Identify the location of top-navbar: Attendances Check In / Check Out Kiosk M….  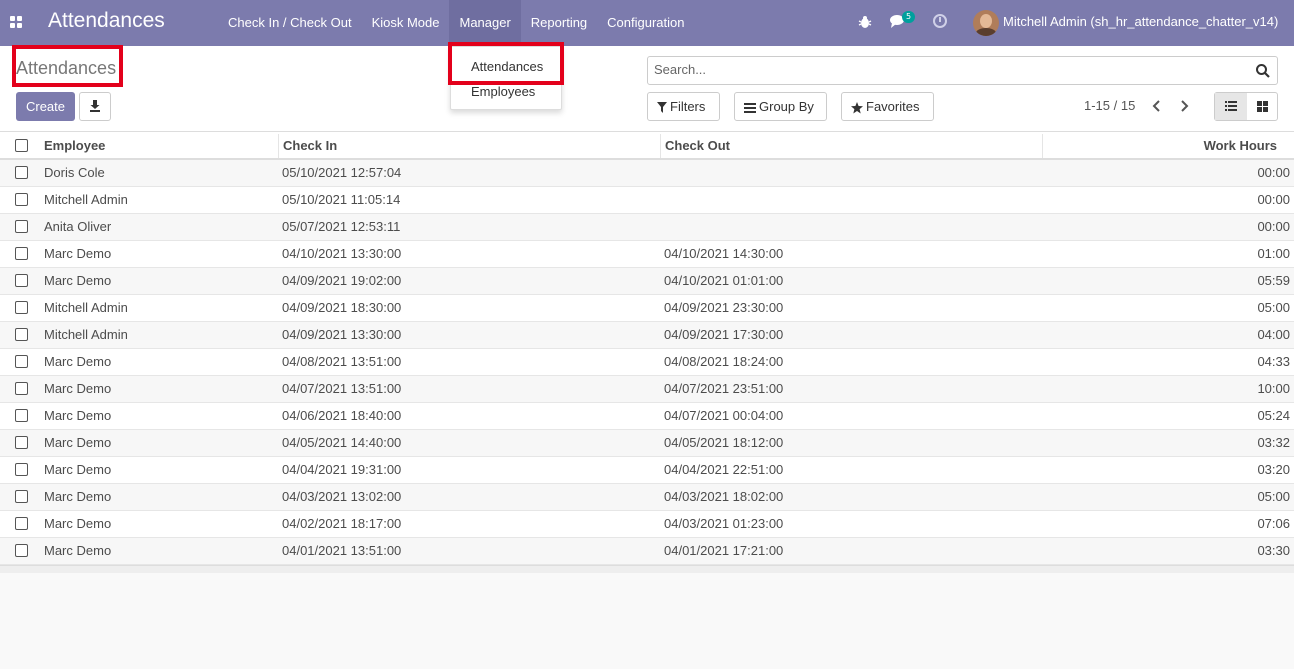
(647, 23).